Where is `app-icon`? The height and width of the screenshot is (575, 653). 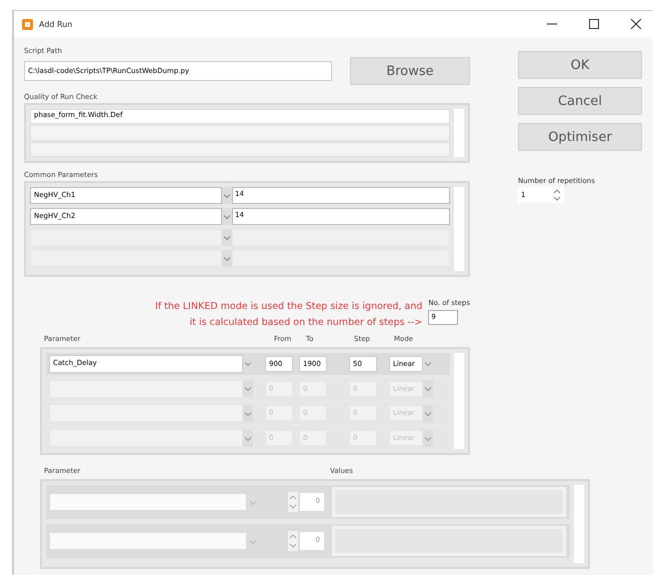
app-icon is located at coordinates (27, 24).